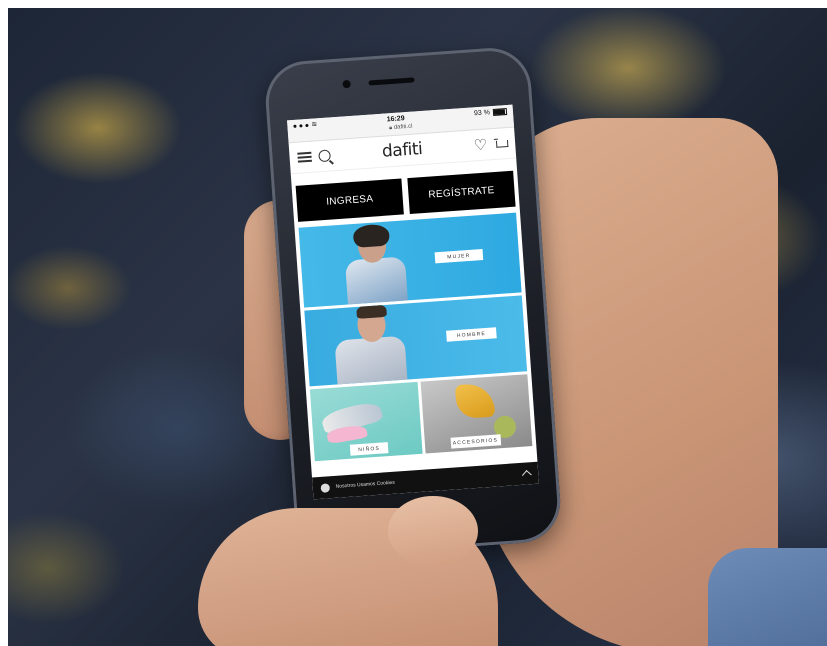  Describe the element at coordinates (324, 156) in the screenshot. I see `search-icon` at that location.